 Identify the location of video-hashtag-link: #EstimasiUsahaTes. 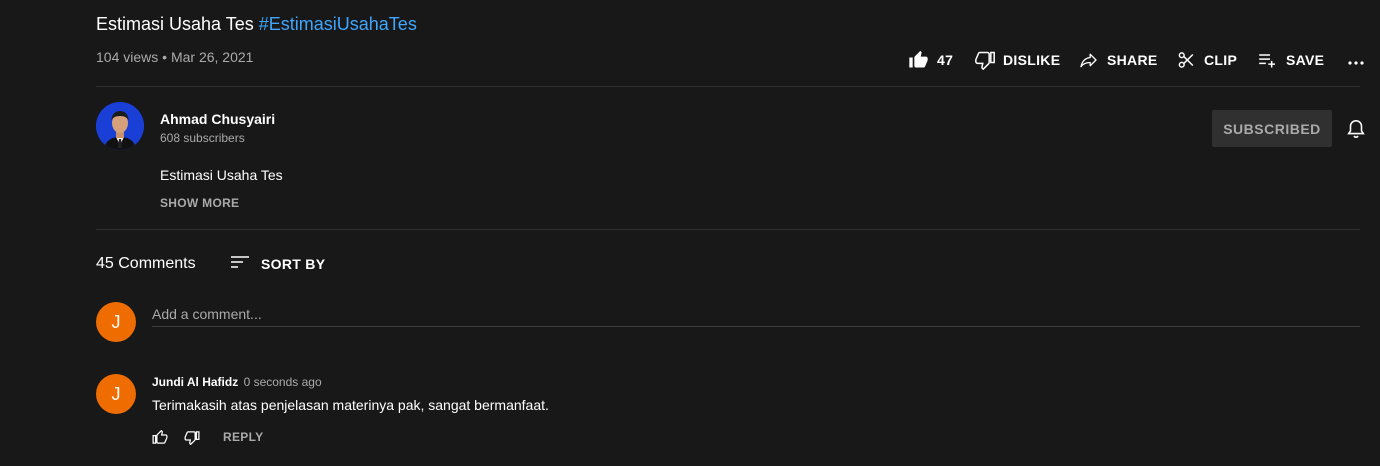
(338, 24).